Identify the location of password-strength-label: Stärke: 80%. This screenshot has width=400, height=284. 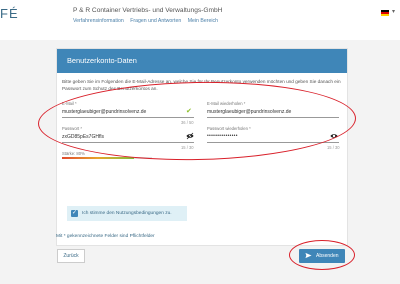
(73, 153).